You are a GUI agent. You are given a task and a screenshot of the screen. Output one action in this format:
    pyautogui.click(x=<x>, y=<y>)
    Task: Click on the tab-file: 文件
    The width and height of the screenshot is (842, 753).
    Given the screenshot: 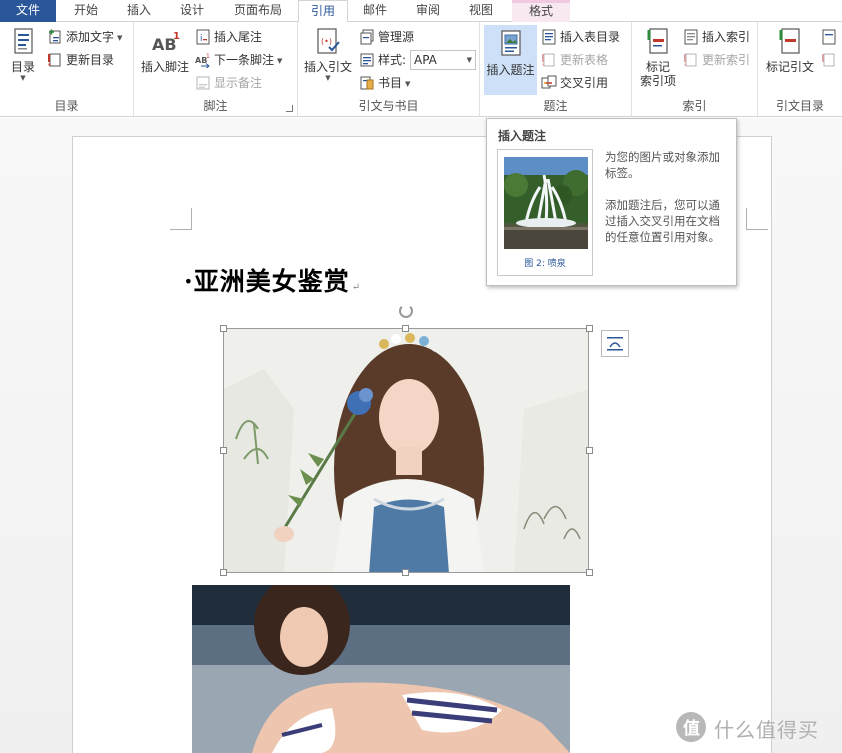 What is the action you would take?
    pyautogui.click(x=28, y=11)
    